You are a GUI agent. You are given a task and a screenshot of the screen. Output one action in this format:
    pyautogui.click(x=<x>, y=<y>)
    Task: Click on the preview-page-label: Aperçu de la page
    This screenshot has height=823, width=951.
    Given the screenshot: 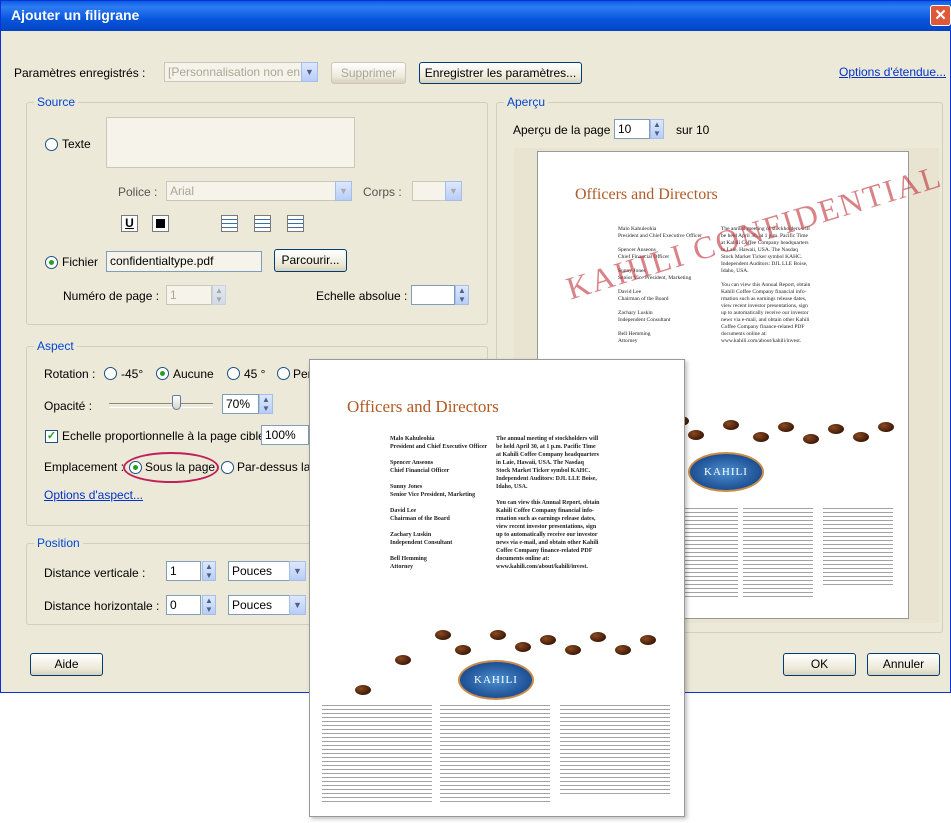 What is the action you would take?
    pyautogui.click(x=562, y=130)
    